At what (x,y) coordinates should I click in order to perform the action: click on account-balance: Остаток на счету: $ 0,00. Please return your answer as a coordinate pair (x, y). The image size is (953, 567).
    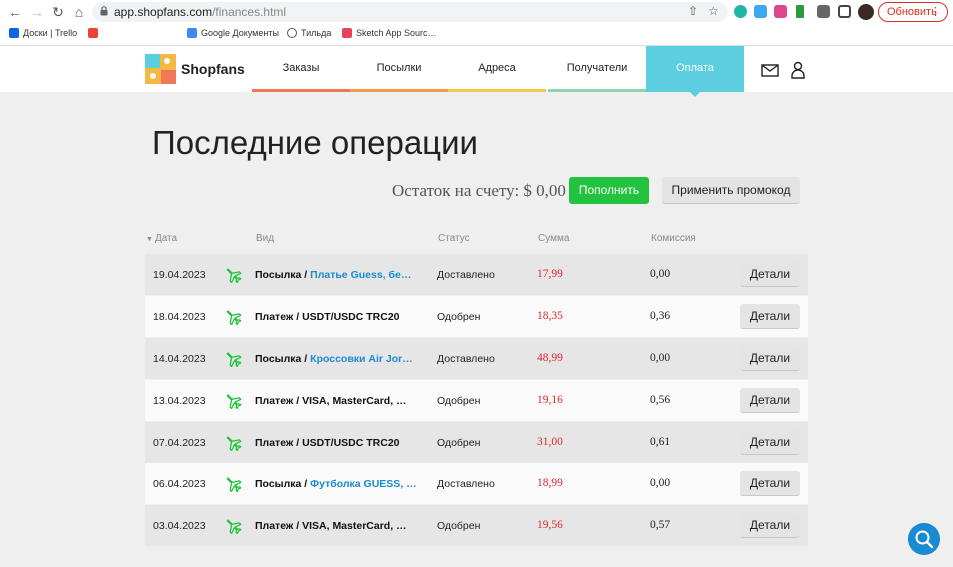
    Looking at the image, I should click on (479, 190).